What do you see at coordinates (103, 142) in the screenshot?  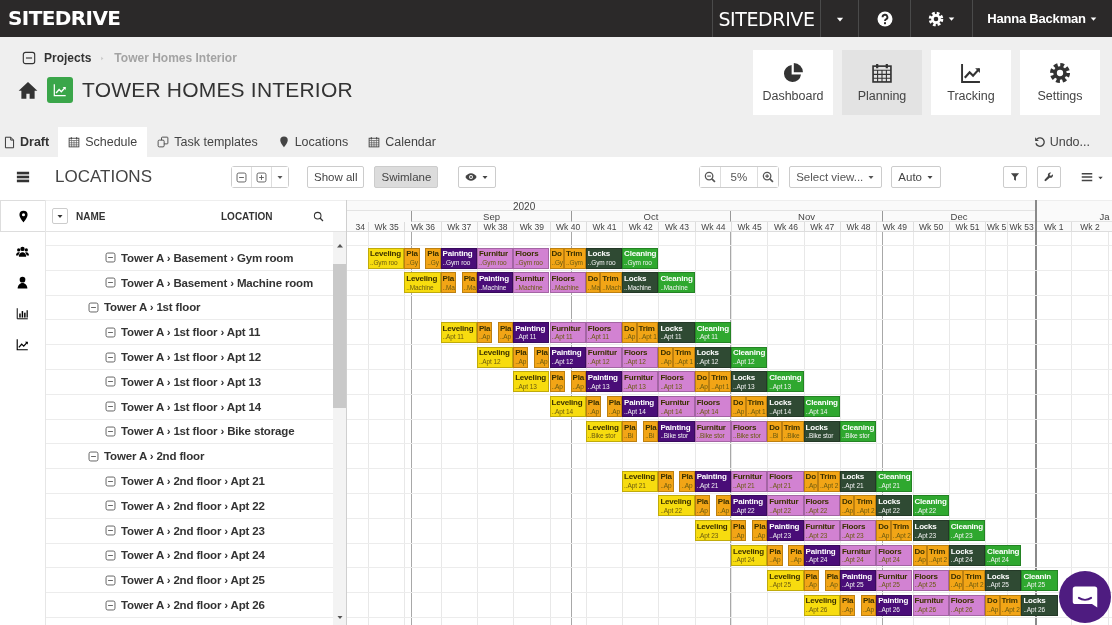 I see `tab: Schedule` at bounding box center [103, 142].